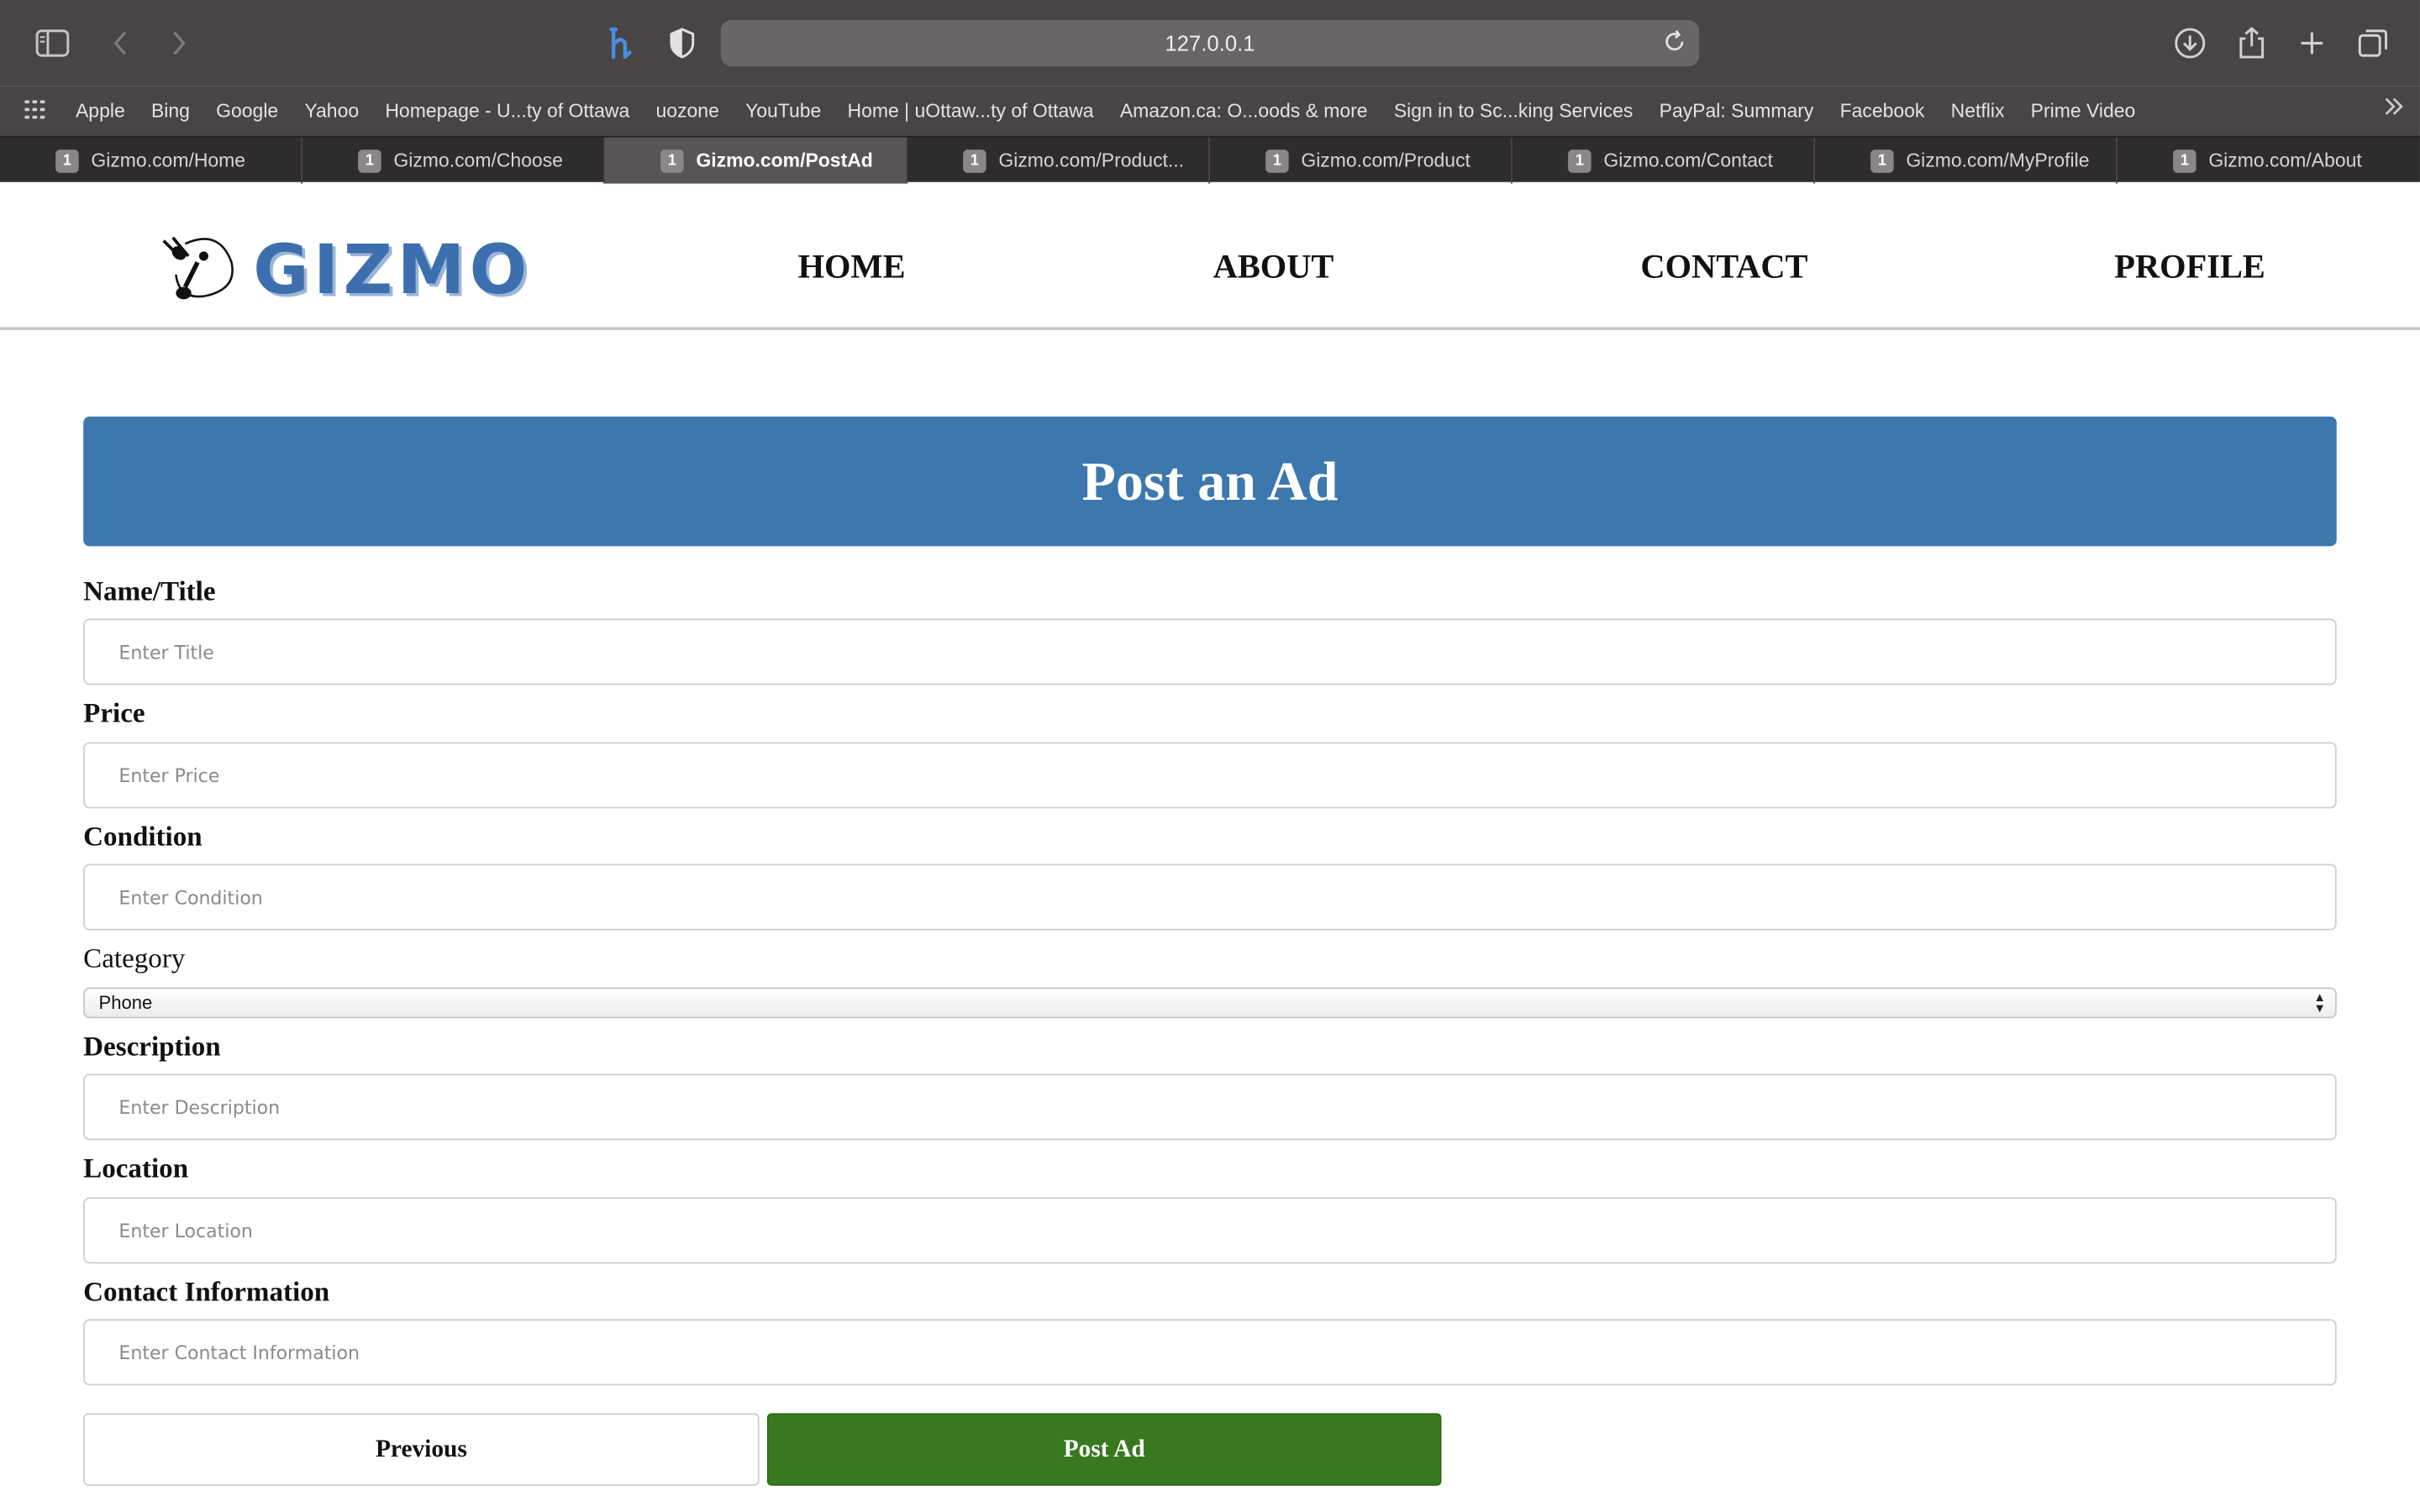 The width and height of the screenshot is (2420, 1512). Describe the element at coordinates (152, 1046) in the screenshot. I see `description-label: Description` at that location.